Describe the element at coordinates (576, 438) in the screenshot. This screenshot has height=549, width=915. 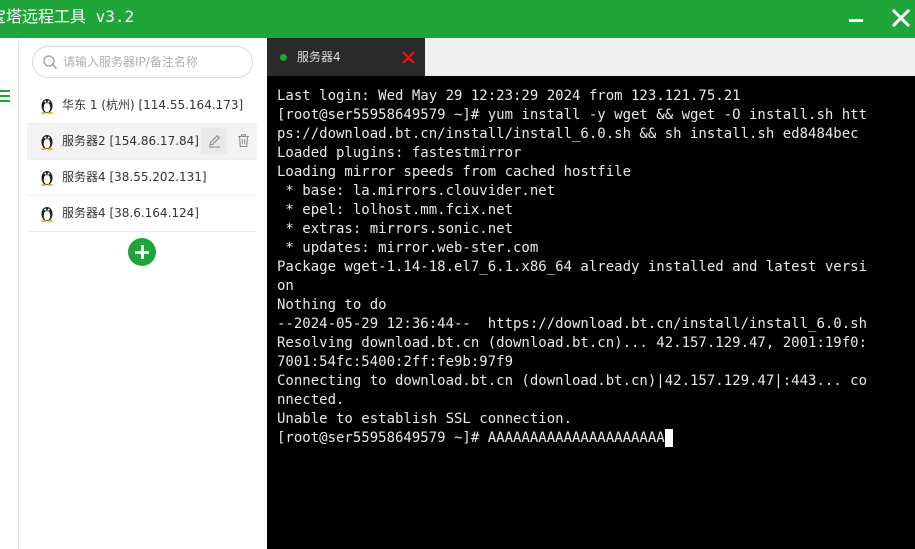
I see `command-input: AAAAAAAAAAAAAAAAAAAAA` at that location.